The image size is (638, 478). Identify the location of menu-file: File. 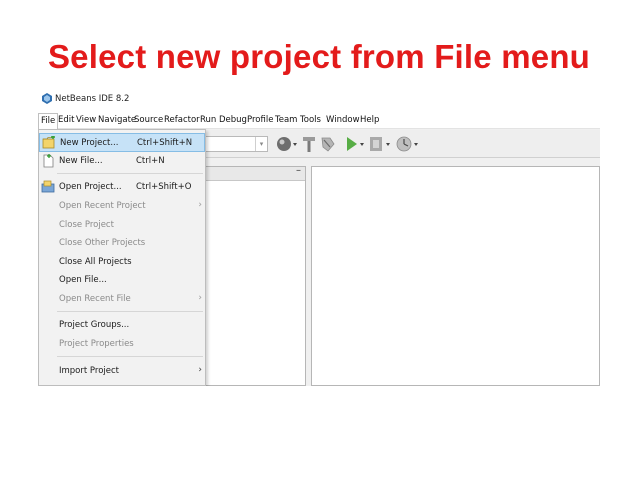
(48, 121).